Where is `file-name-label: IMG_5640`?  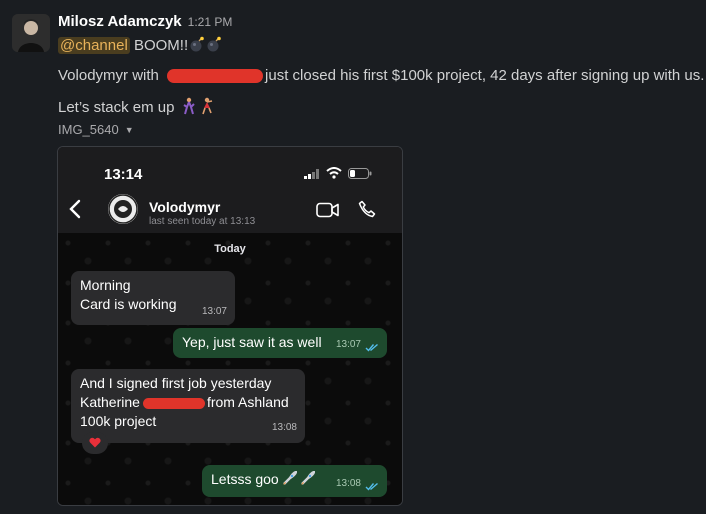
file-name-label: IMG_5640 is located at coordinates (88, 129).